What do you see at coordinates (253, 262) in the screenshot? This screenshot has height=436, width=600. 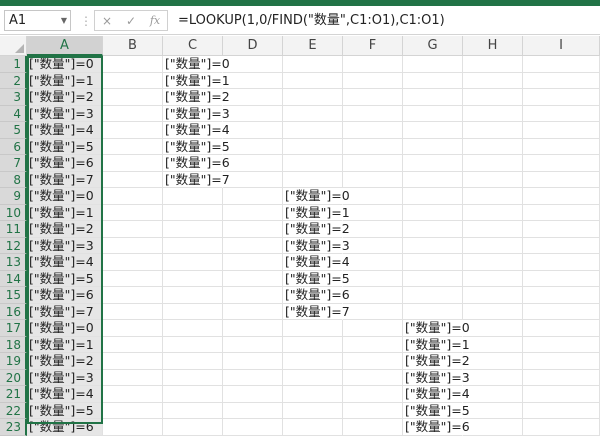 I see `cell-d13` at bounding box center [253, 262].